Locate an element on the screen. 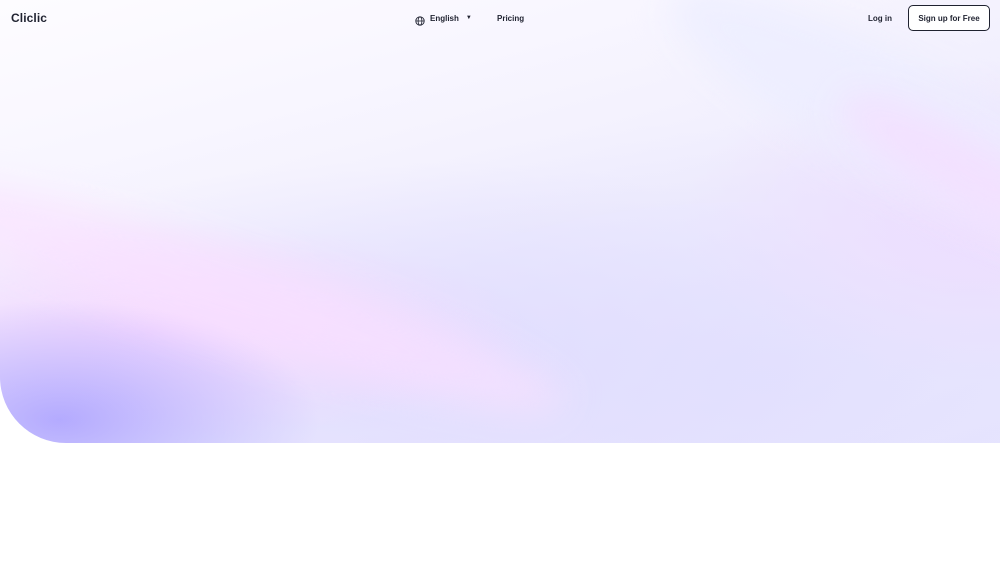 The width and height of the screenshot is (1000, 563). logo: Cliclic is located at coordinates (29, 18).